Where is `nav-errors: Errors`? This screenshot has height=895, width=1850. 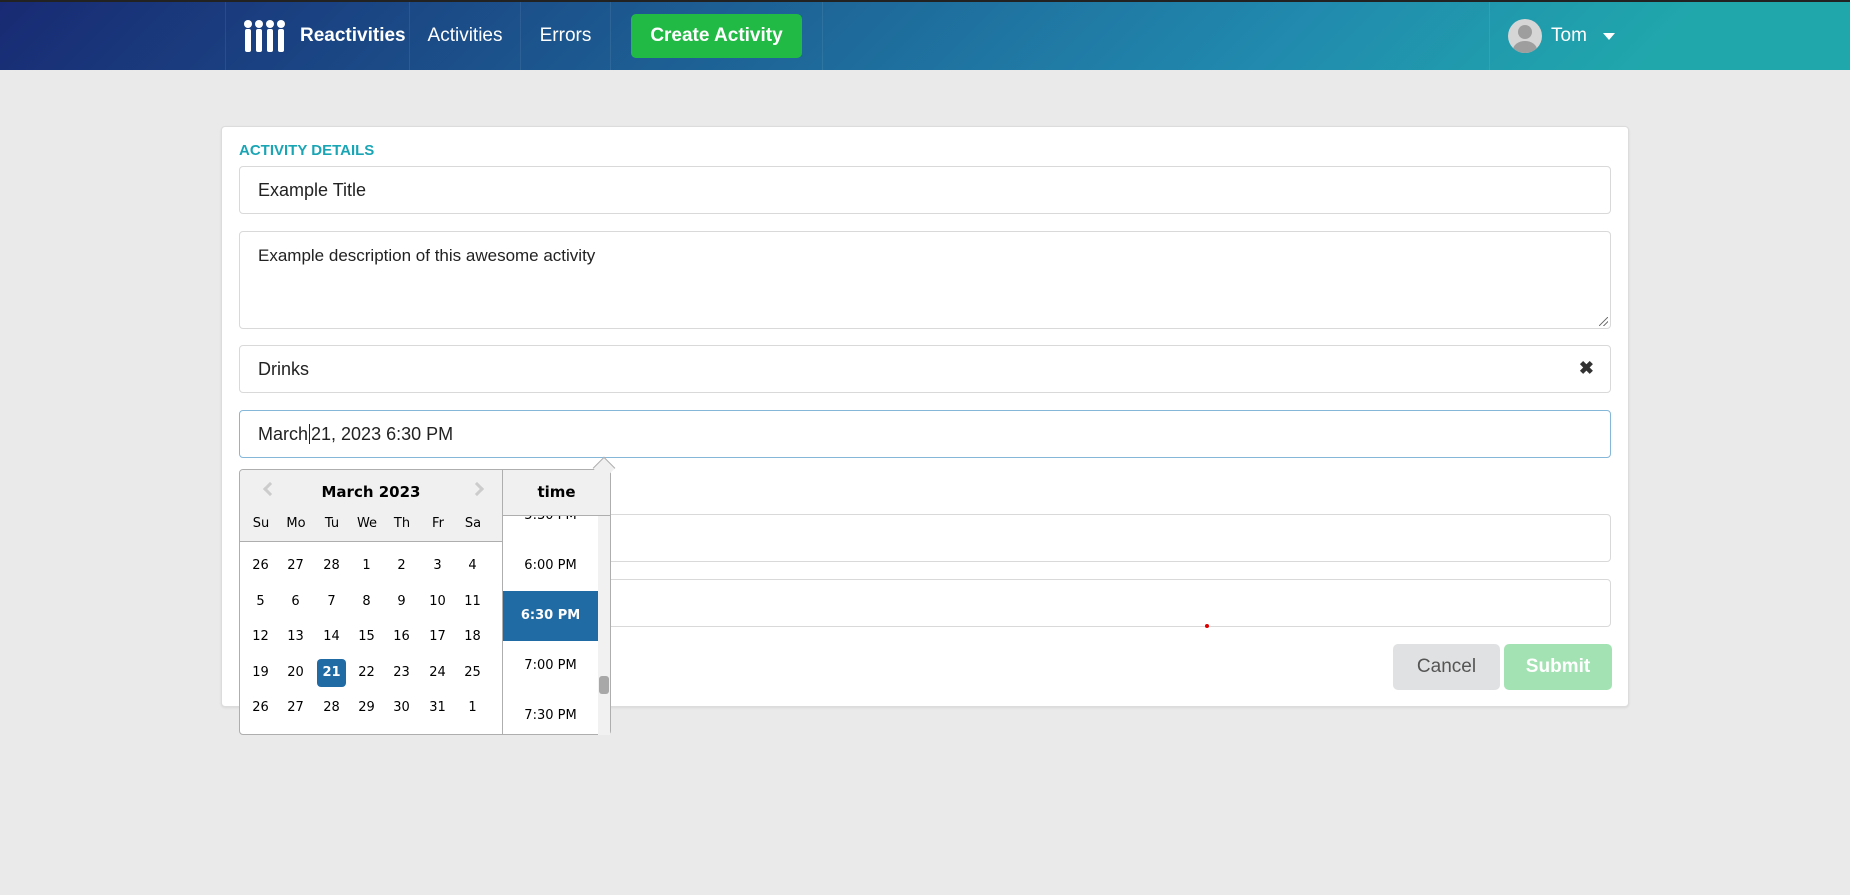
nav-errors: Errors is located at coordinates (566, 36).